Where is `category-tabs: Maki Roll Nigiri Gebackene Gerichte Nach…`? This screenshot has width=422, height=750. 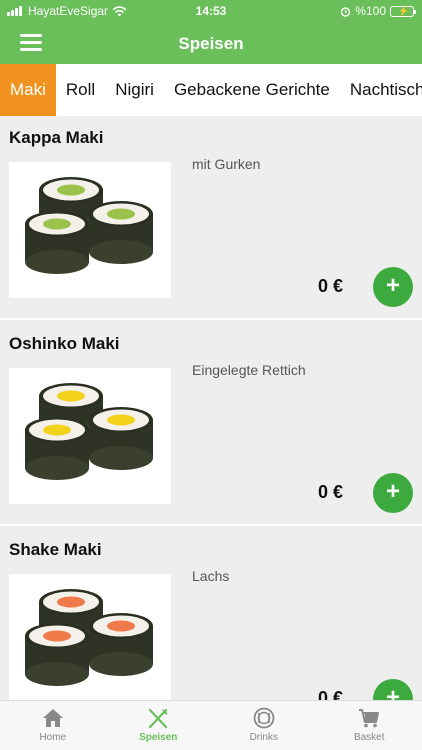
category-tabs: Maki Roll Nigiri Gebackene Gerichte Nach… is located at coordinates (211, 90).